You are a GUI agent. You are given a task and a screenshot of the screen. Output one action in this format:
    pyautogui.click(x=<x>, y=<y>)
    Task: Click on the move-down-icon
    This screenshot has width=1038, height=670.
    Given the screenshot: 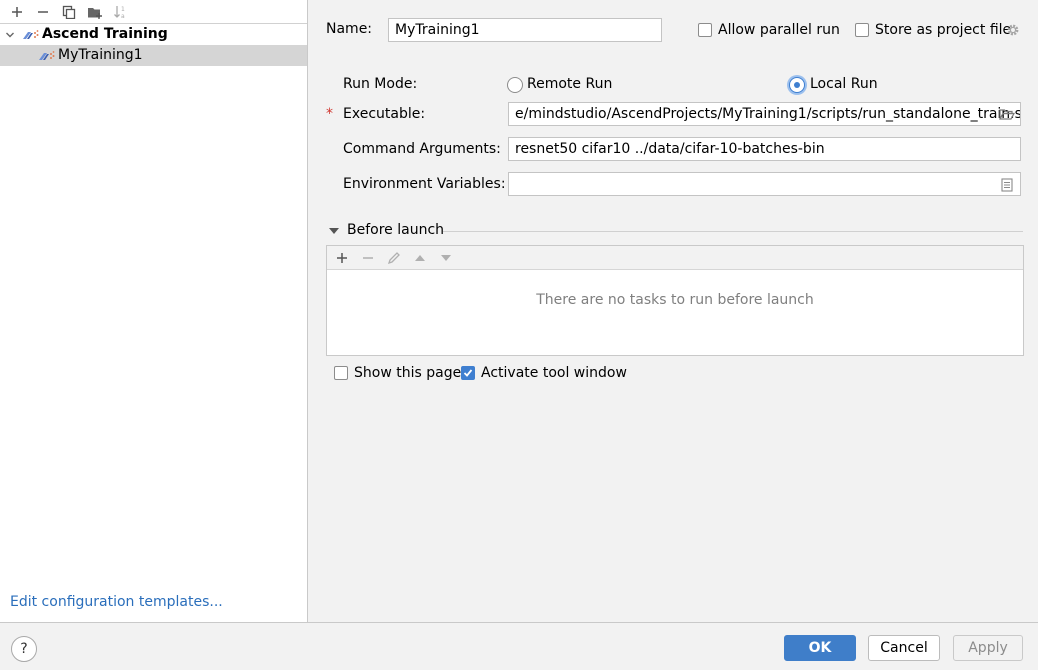 What is the action you would take?
    pyautogui.click(x=446, y=257)
    